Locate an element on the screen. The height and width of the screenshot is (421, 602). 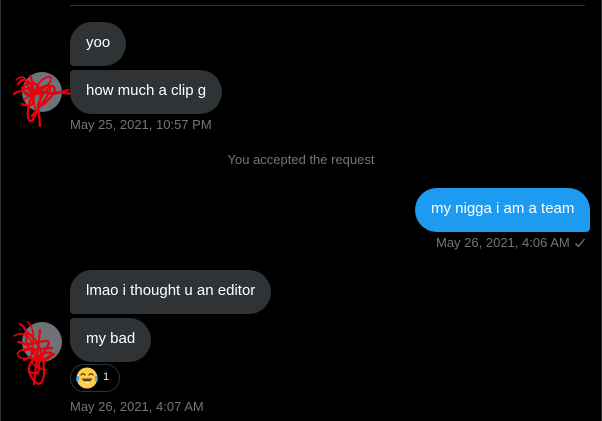
timestamp: May 26, 2021, 4:07 AM is located at coordinates (137, 406).